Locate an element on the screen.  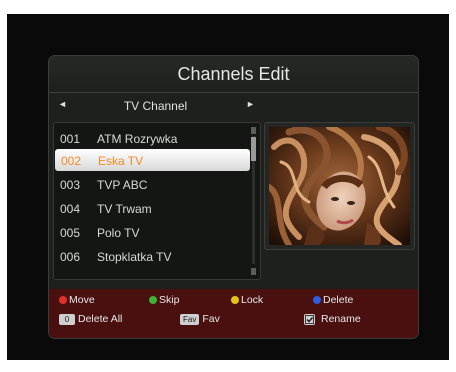
move-label: Move is located at coordinates (82, 300).